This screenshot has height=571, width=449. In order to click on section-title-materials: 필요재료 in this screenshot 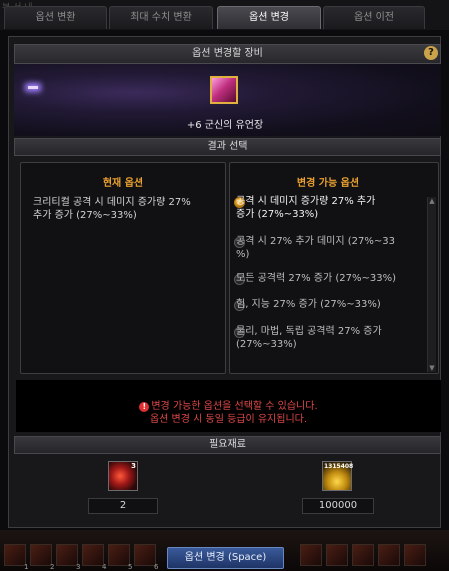, I will do `click(227, 445)`.